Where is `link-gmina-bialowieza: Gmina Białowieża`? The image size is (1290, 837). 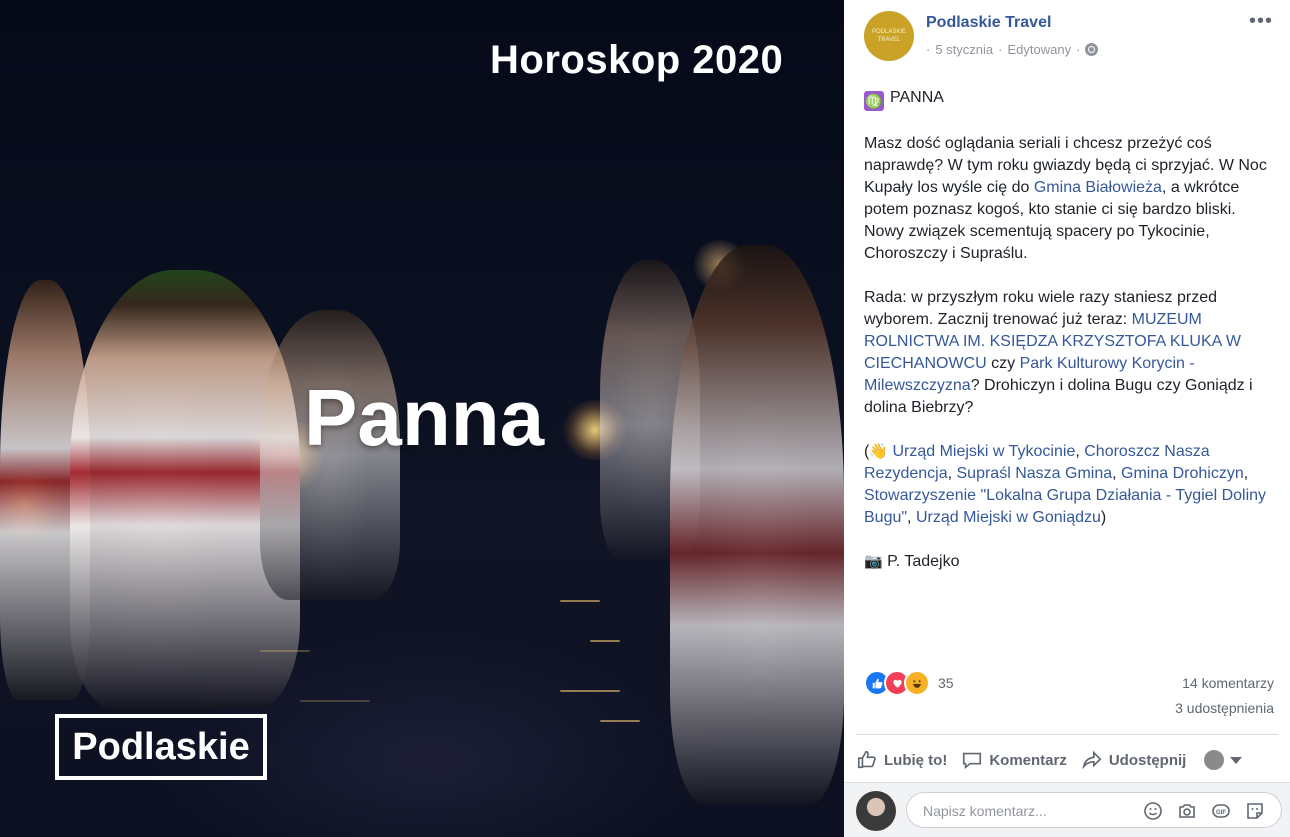
link-gmina-bialowieza: Gmina Białowieża is located at coordinates (1098, 187).